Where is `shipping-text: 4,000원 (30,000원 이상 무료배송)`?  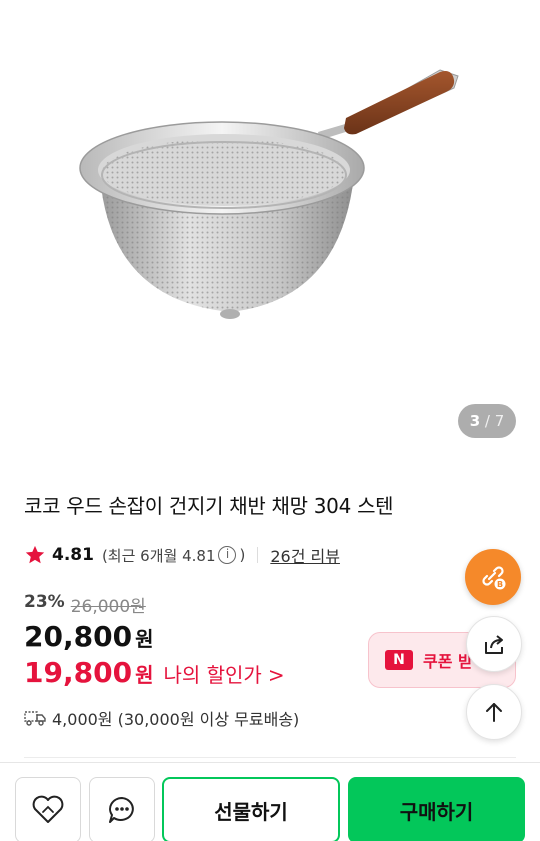
shipping-text: 4,000원 (30,000원 이상 무료배송) is located at coordinates (176, 719).